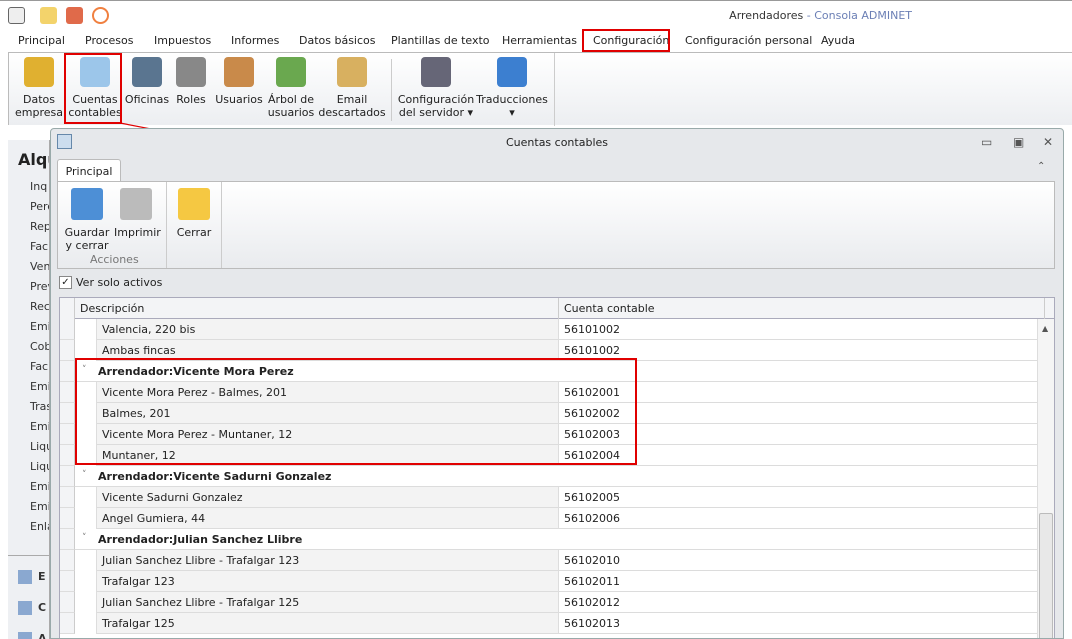 The image size is (1072, 639). What do you see at coordinates (42, 635) in the screenshot?
I see `sidebar-nav-item: A` at bounding box center [42, 635].